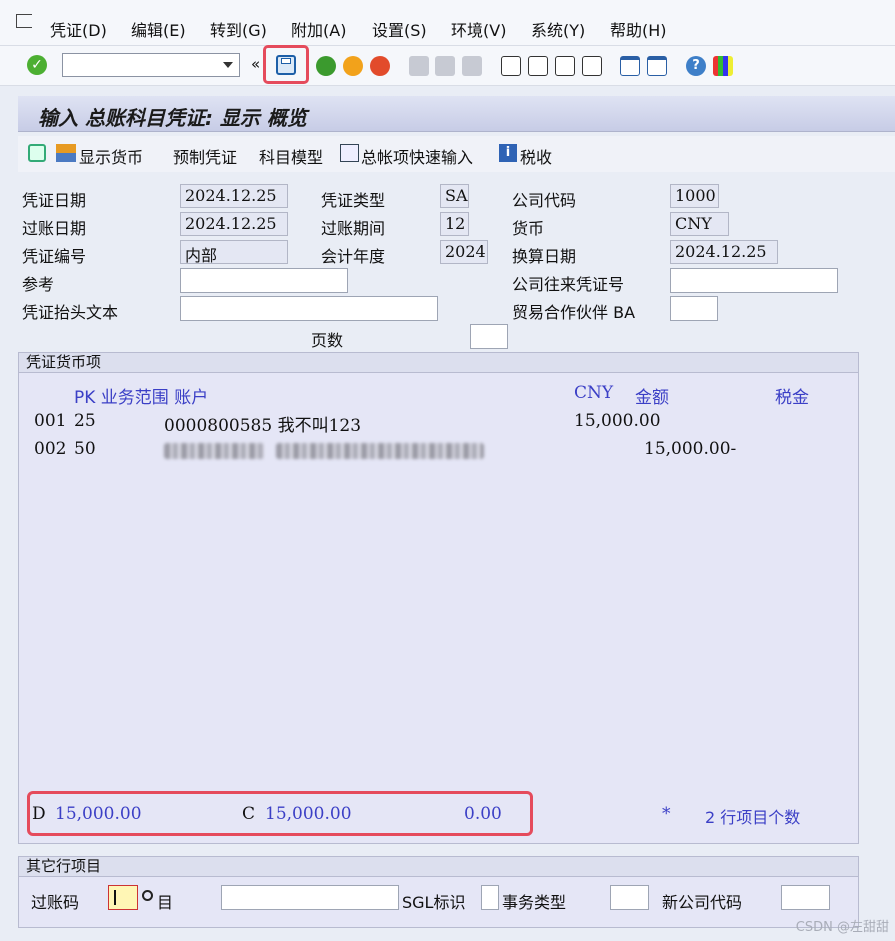 The image size is (895, 941). What do you see at coordinates (723, 66) in the screenshot?
I see `layout-icon` at bounding box center [723, 66].